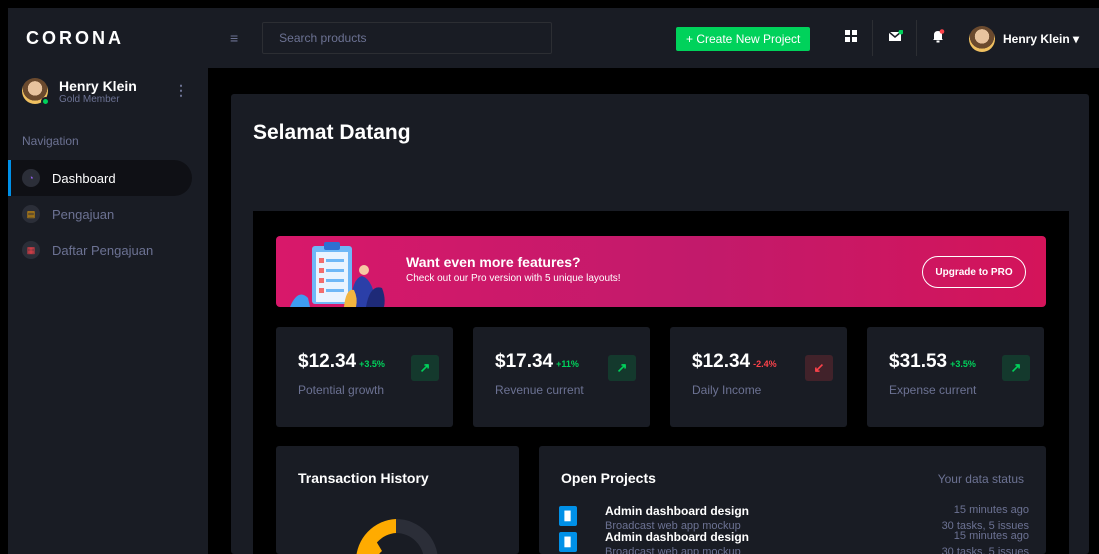 This screenshot has width=1099, height=554. What do you see at coordinates (493, 262) in the screenshot?
I see `promo-title: Want even more features?` at bounding box center [493, 262].